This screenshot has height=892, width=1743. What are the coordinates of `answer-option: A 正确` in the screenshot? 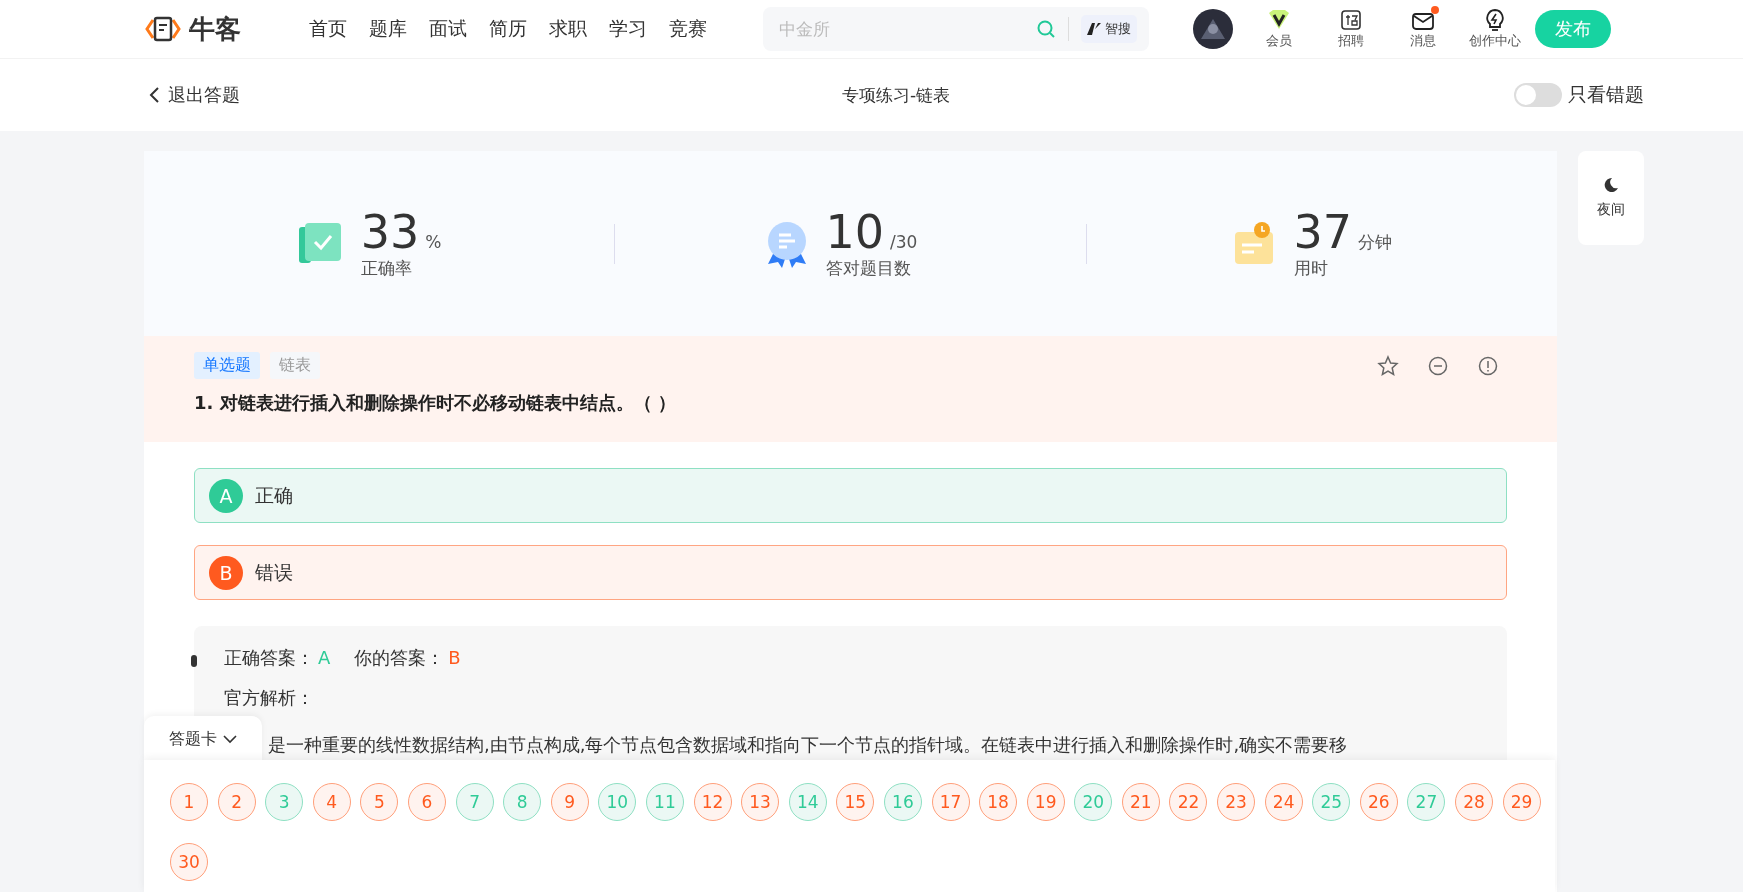 It's located at (850, 495).